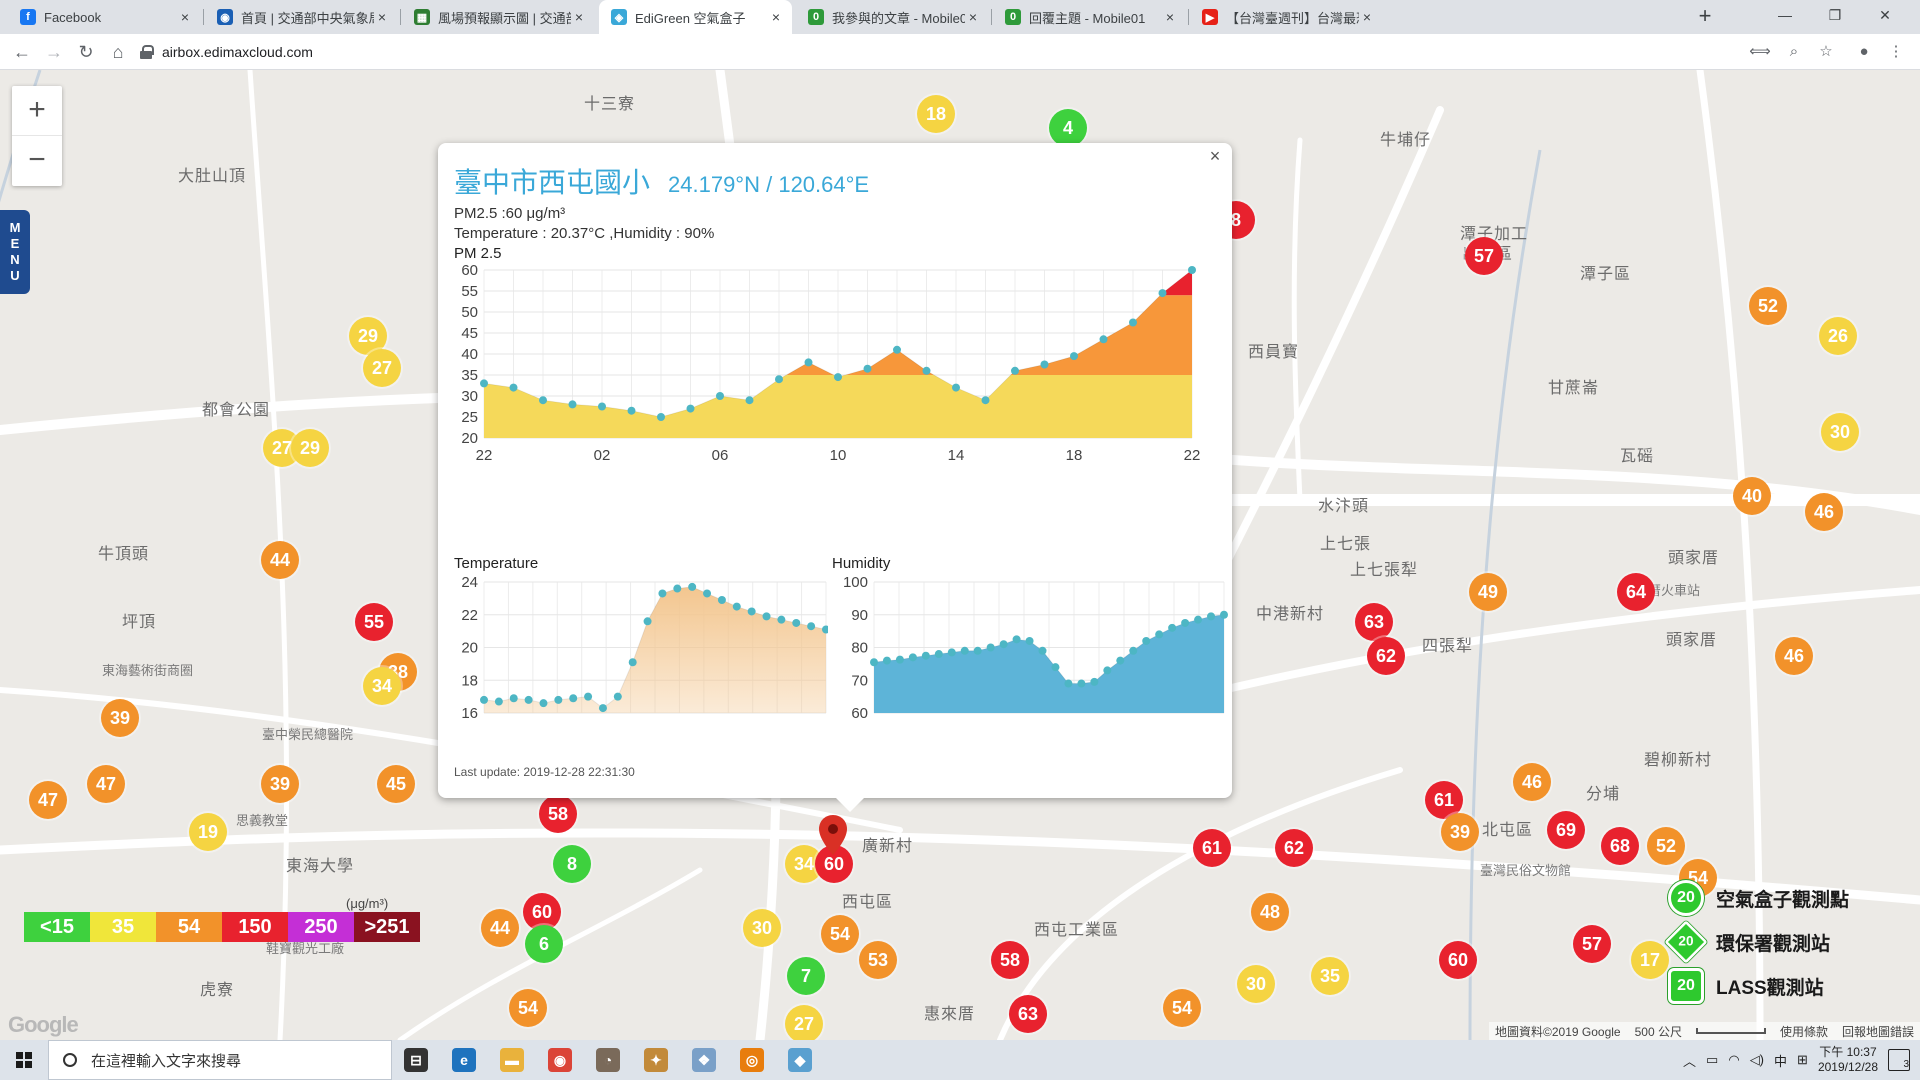 This screenshot has width=1920, height=1080. Describe the element at coordinates (1215, 156) in the screenshot. I see `popup-close-button: ×` at that location.